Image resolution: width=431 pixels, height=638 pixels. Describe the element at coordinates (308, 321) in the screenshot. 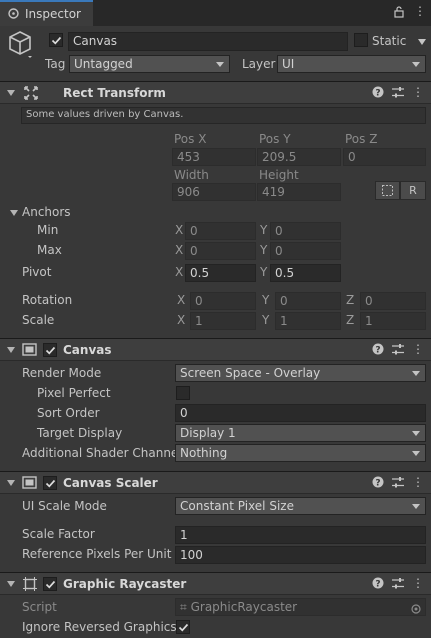

I see `scale-y-field: 1` at that location.